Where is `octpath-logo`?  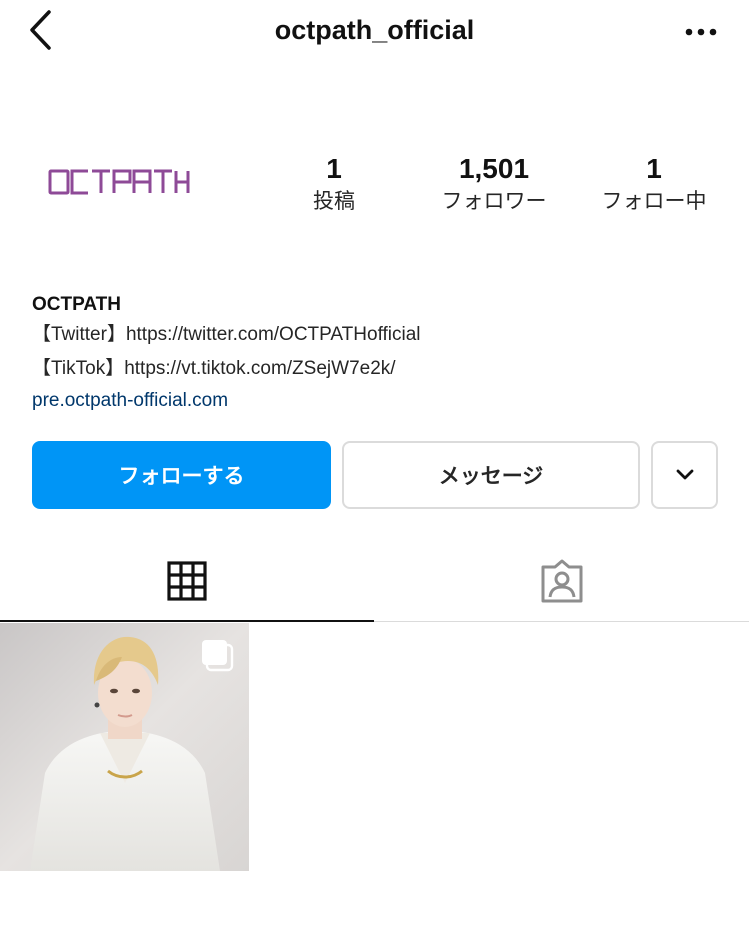 octpath-logo is located at coordinates (119, 182).